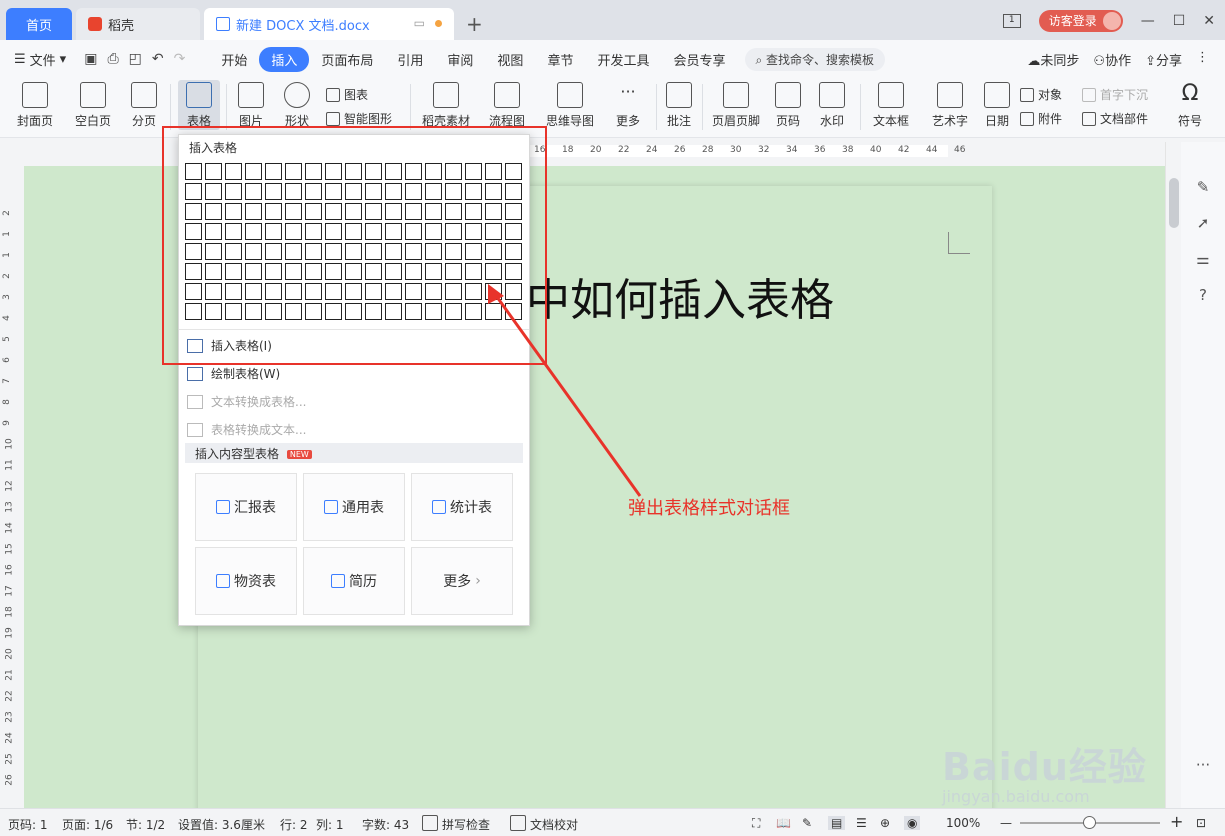  Describe the element at coordinates (87, 824) in the screenshot. I see `status-page: 页面: 1/6` at that location.